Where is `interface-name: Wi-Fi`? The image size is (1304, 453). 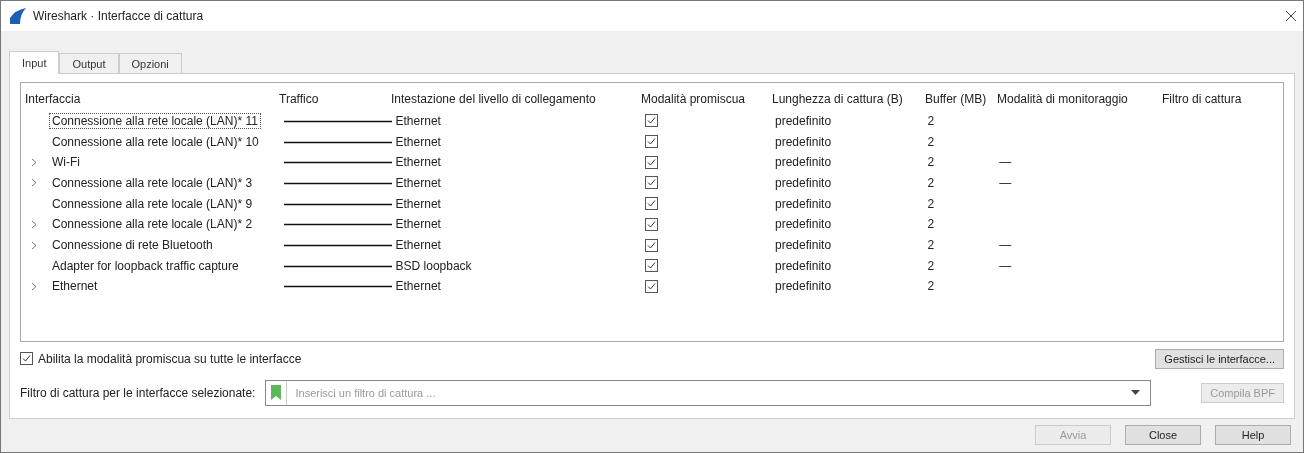
interface-name: Wi-Fi is located at coordinates (66, 162).